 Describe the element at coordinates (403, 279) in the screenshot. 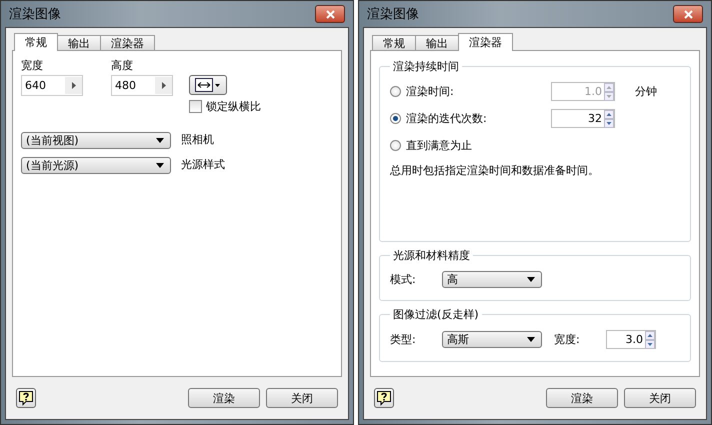

I see `mode-label: 模式:` at that location.